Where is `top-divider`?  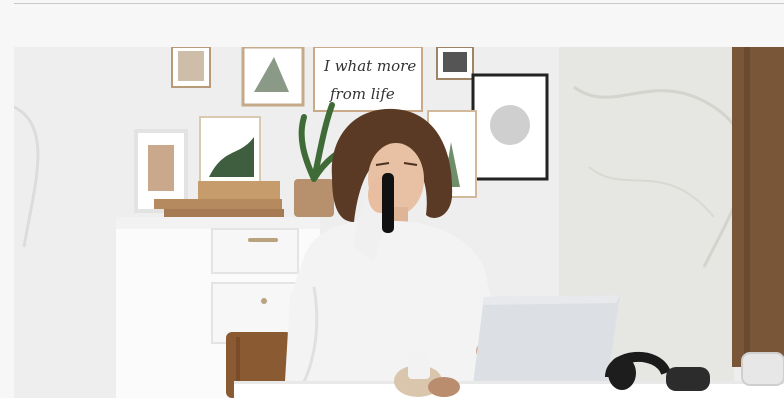
top-divider is located at coordinates (399, 3).